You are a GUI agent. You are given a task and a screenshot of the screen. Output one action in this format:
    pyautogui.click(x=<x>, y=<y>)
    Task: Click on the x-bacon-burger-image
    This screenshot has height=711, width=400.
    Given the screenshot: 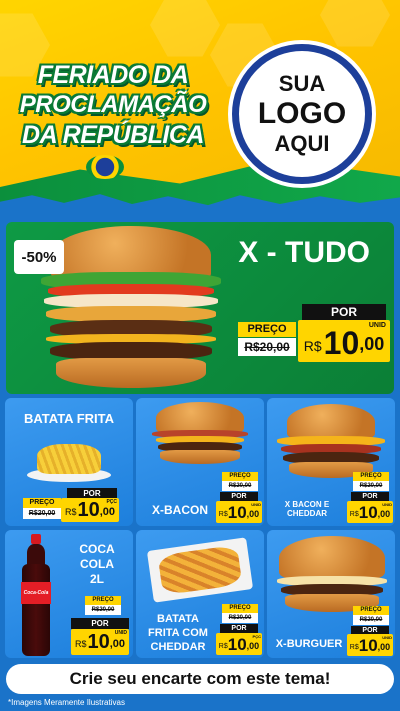 What is the action you would take?
    pyautogui.click(x=200, y=434)
    